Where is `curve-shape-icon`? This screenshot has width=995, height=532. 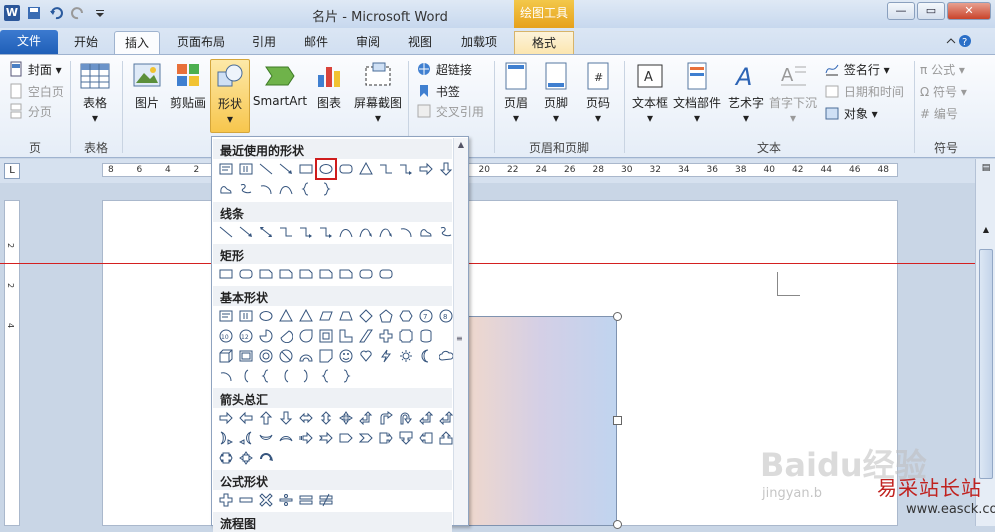
curve-shape-icon is located at coordinates (286, 189).